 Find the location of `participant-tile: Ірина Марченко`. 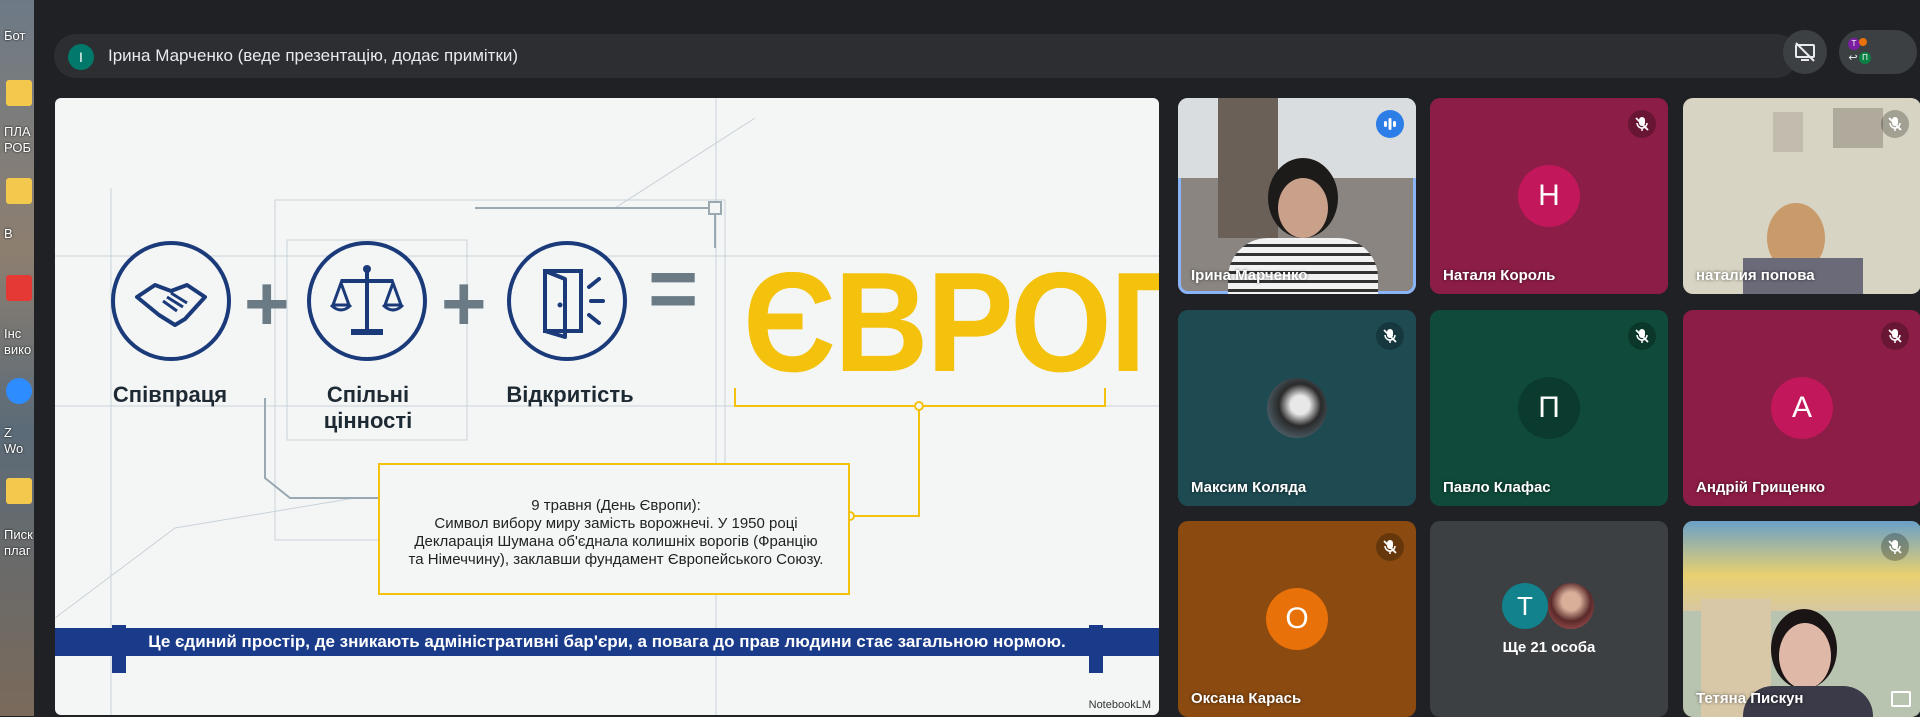

participant-tile: Ірина Марченко is located at coordinates (1297, 196).